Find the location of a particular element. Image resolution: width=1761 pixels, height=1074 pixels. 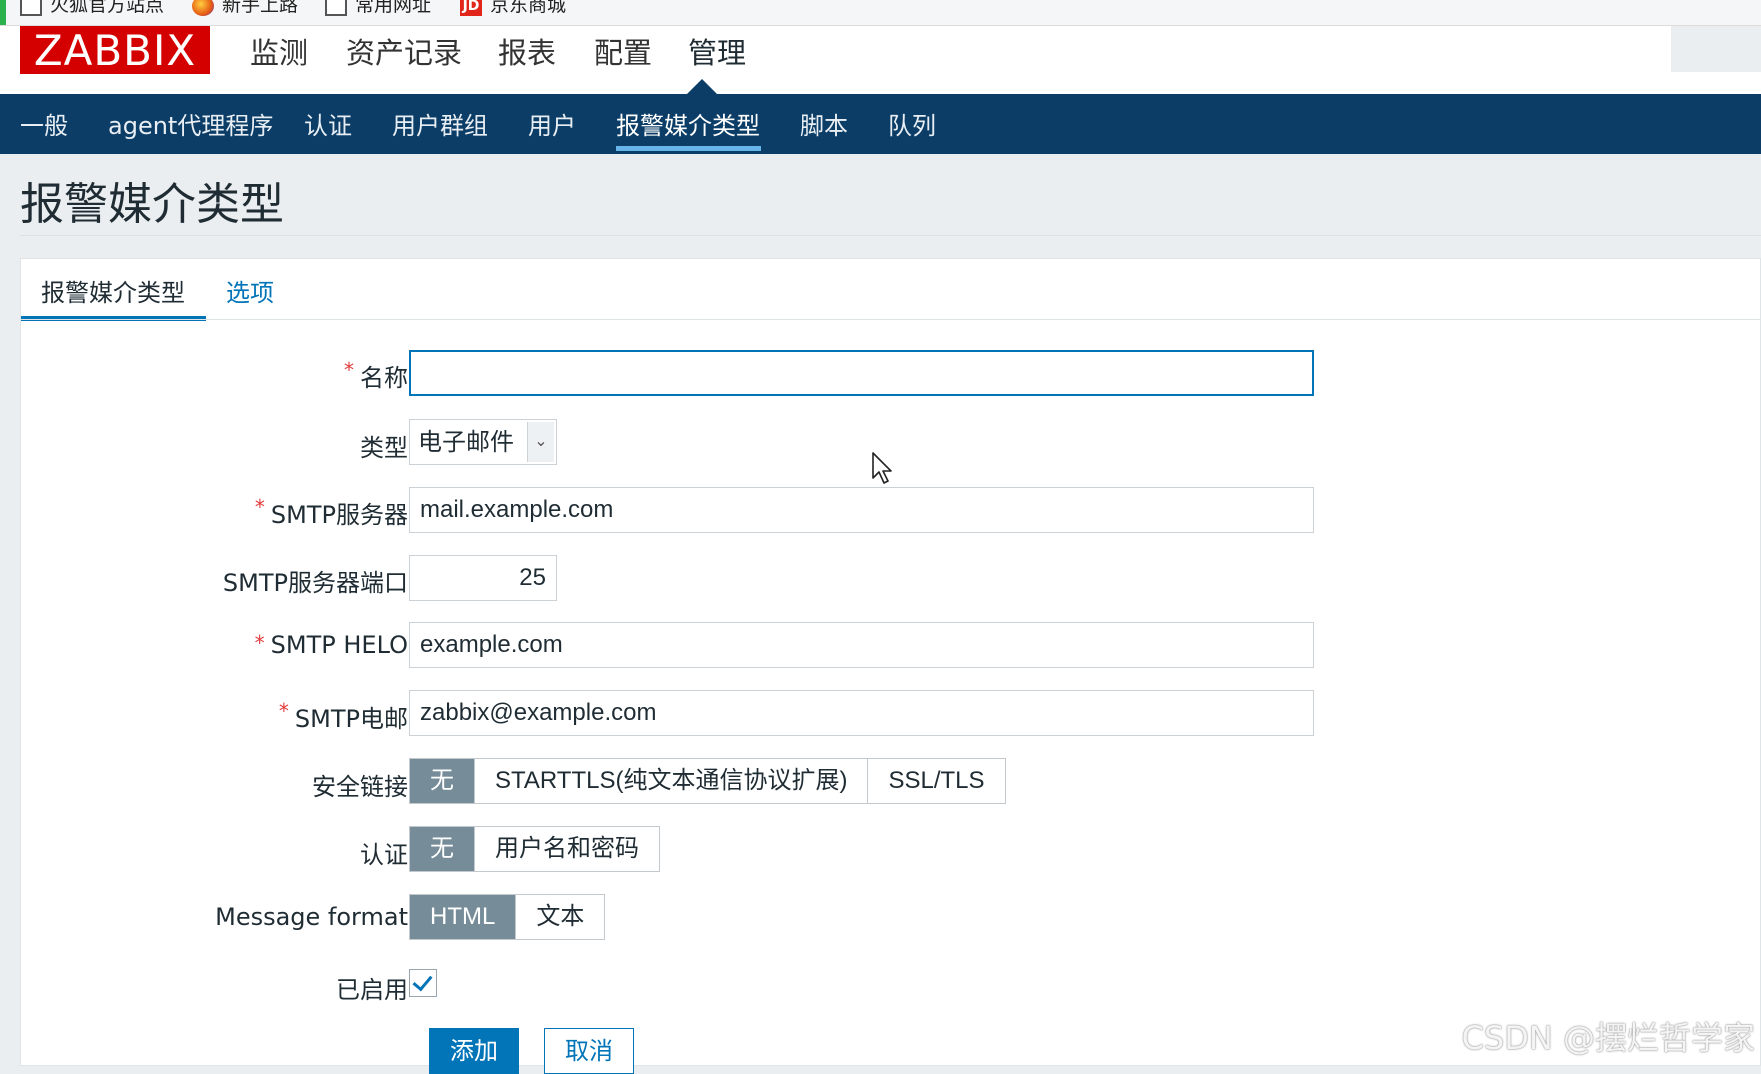

name-label: * 名称 is located at coordinates (376, 375).